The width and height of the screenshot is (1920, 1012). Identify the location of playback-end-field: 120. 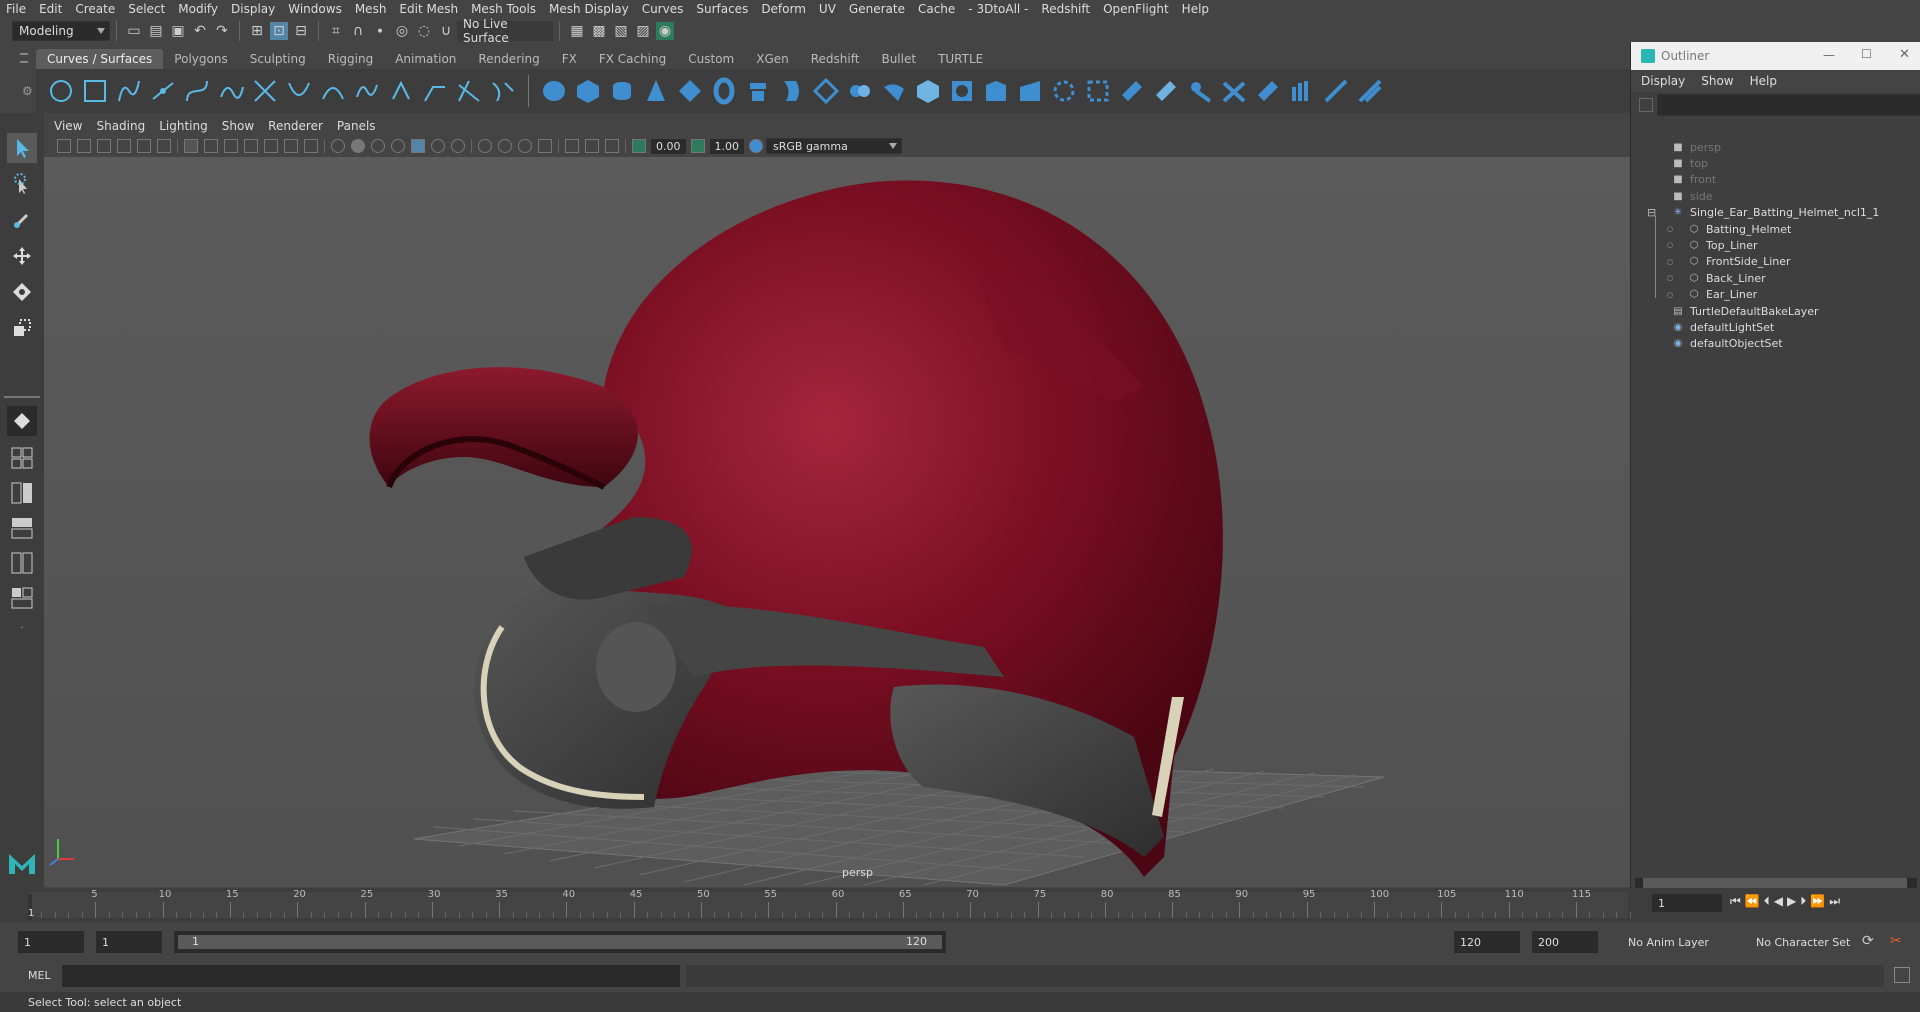
(1487, 942).